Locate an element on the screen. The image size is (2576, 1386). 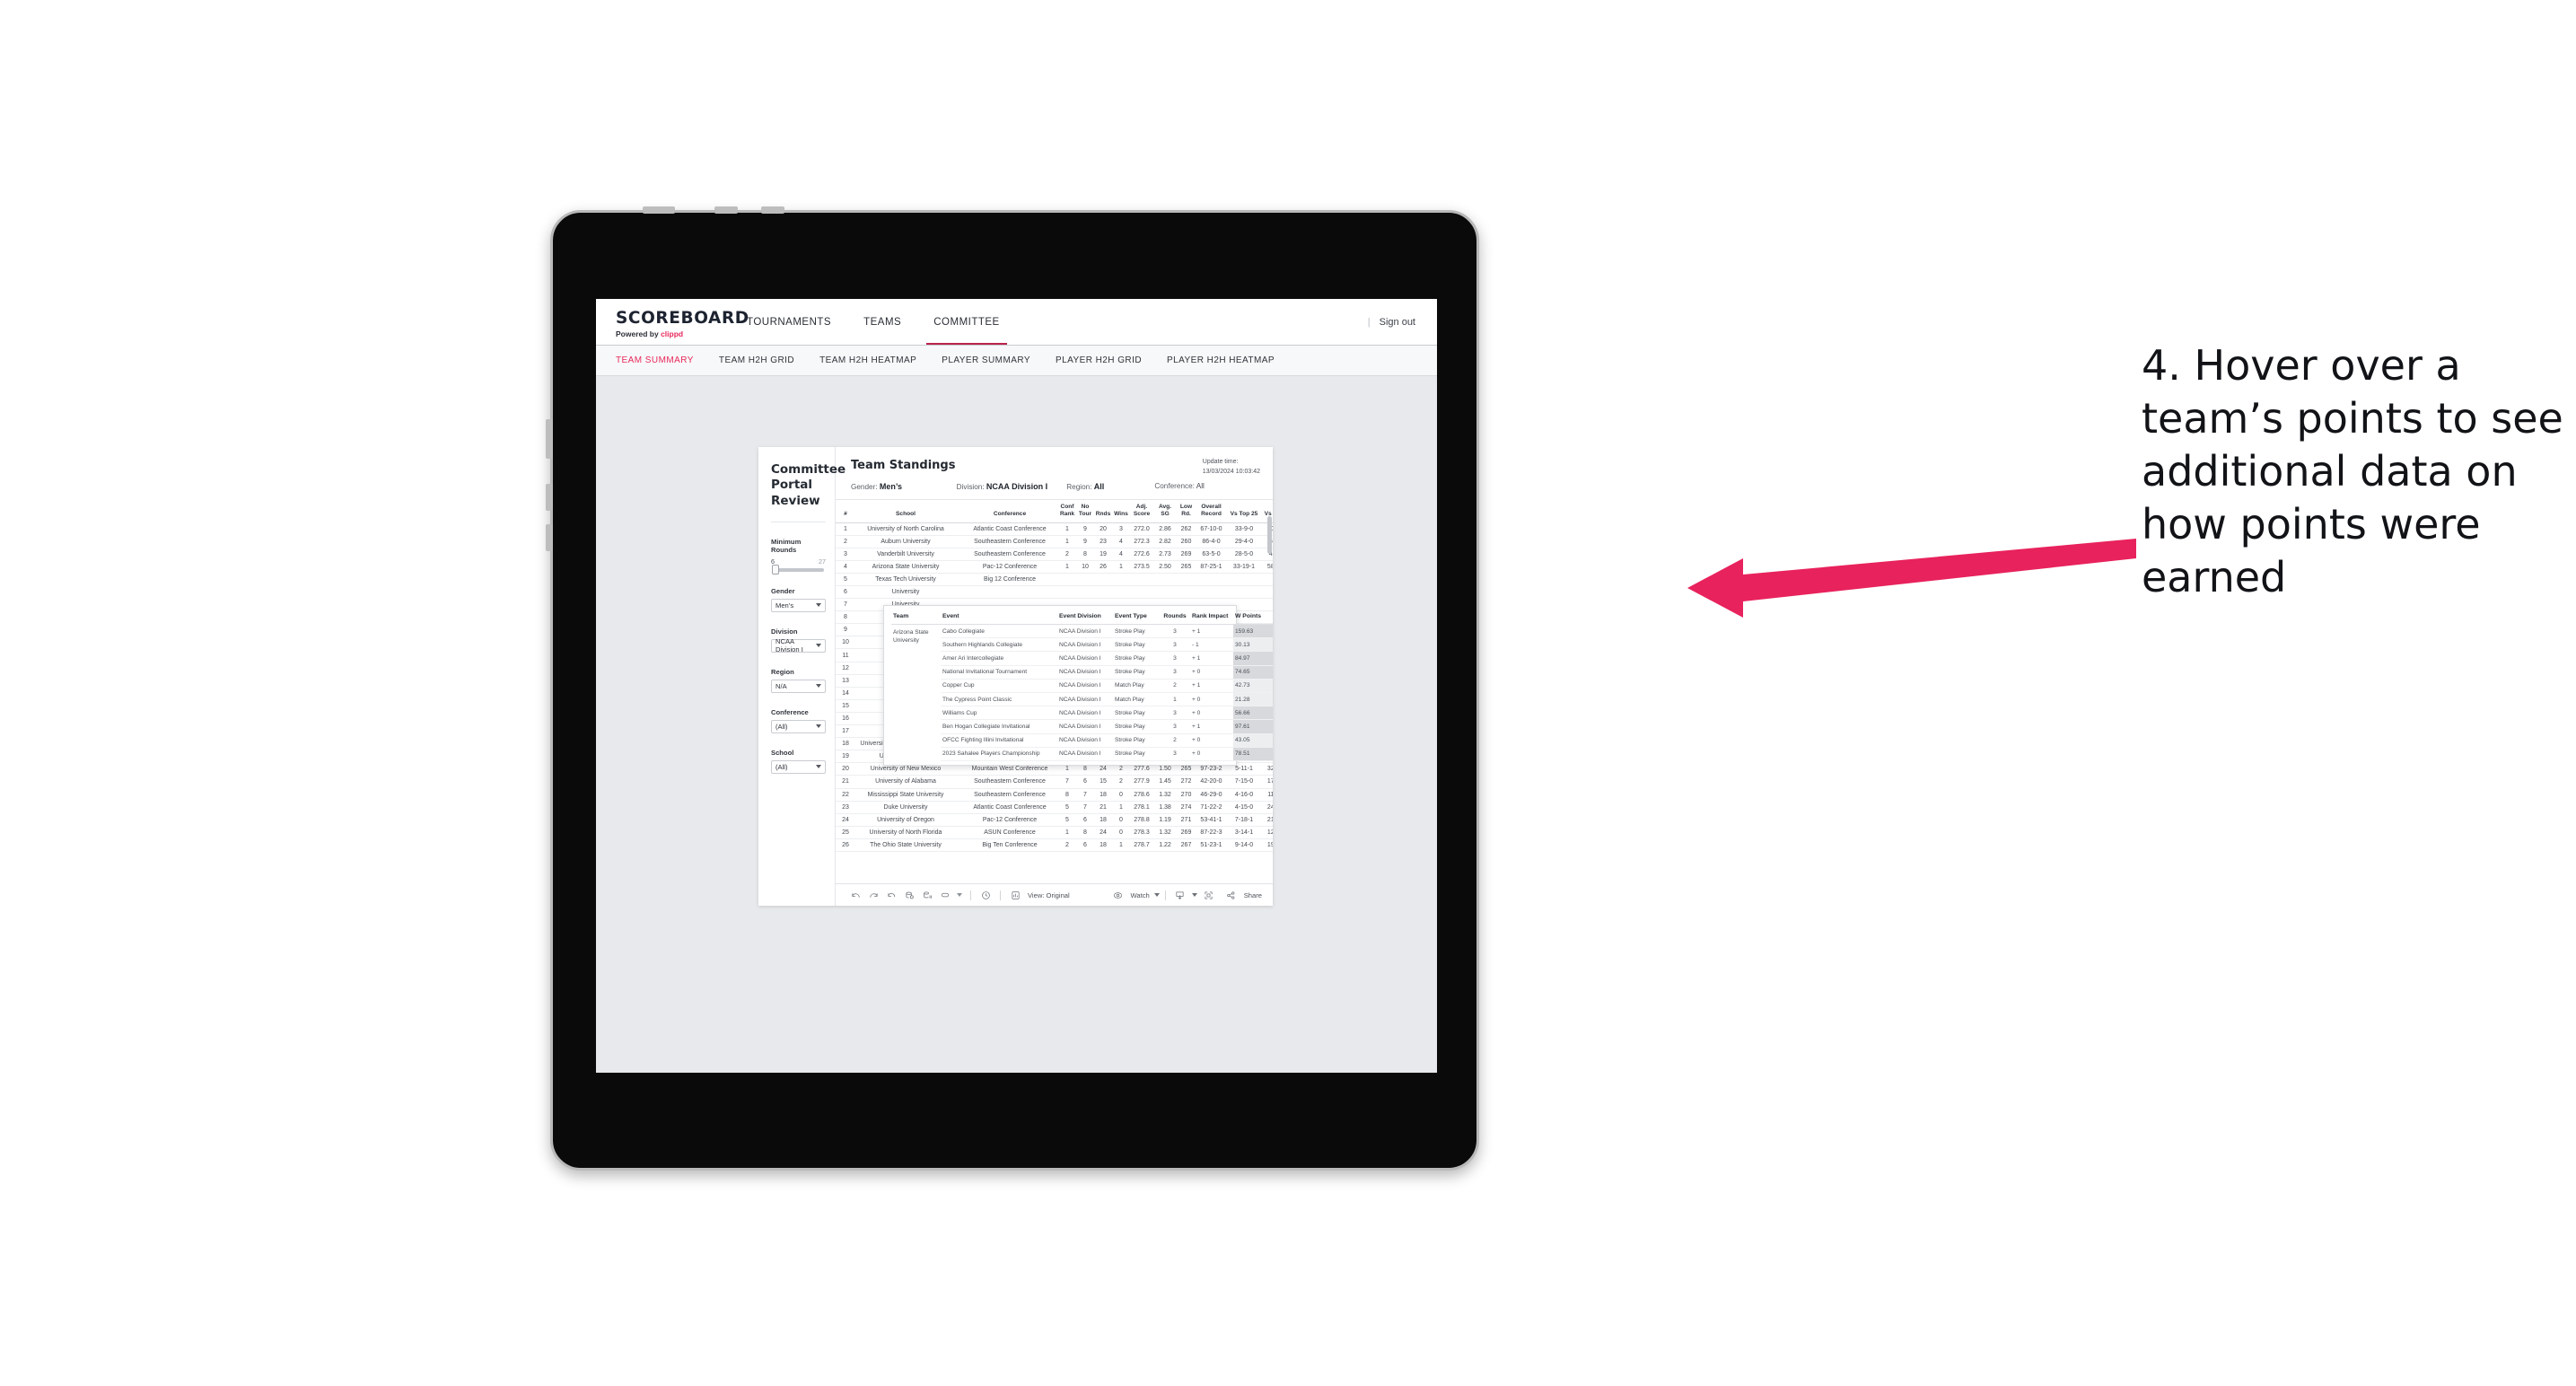
sign-out-link: Sign out is located at coordinates (1397, 322).